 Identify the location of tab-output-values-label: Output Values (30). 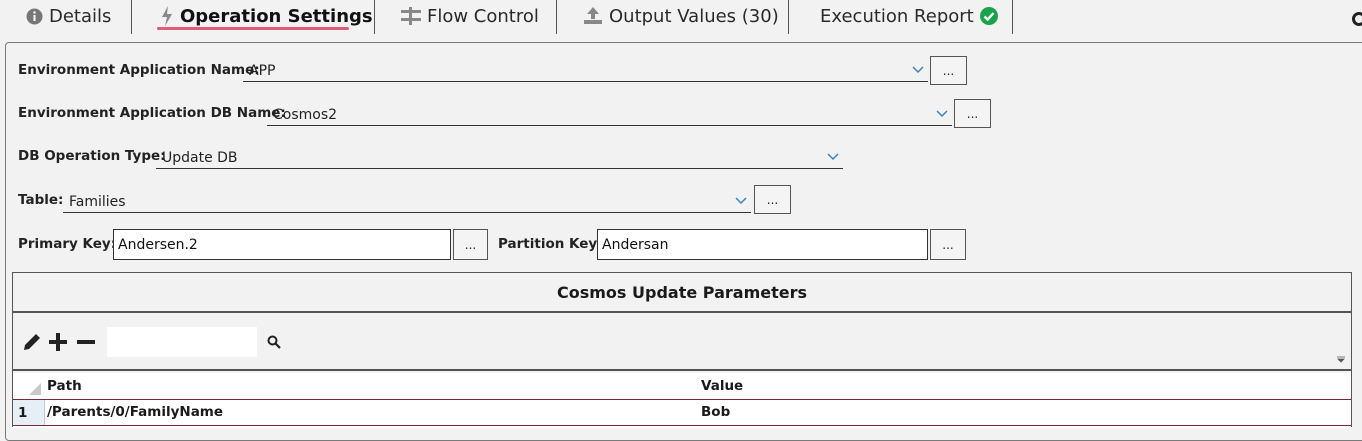
(694, 16).